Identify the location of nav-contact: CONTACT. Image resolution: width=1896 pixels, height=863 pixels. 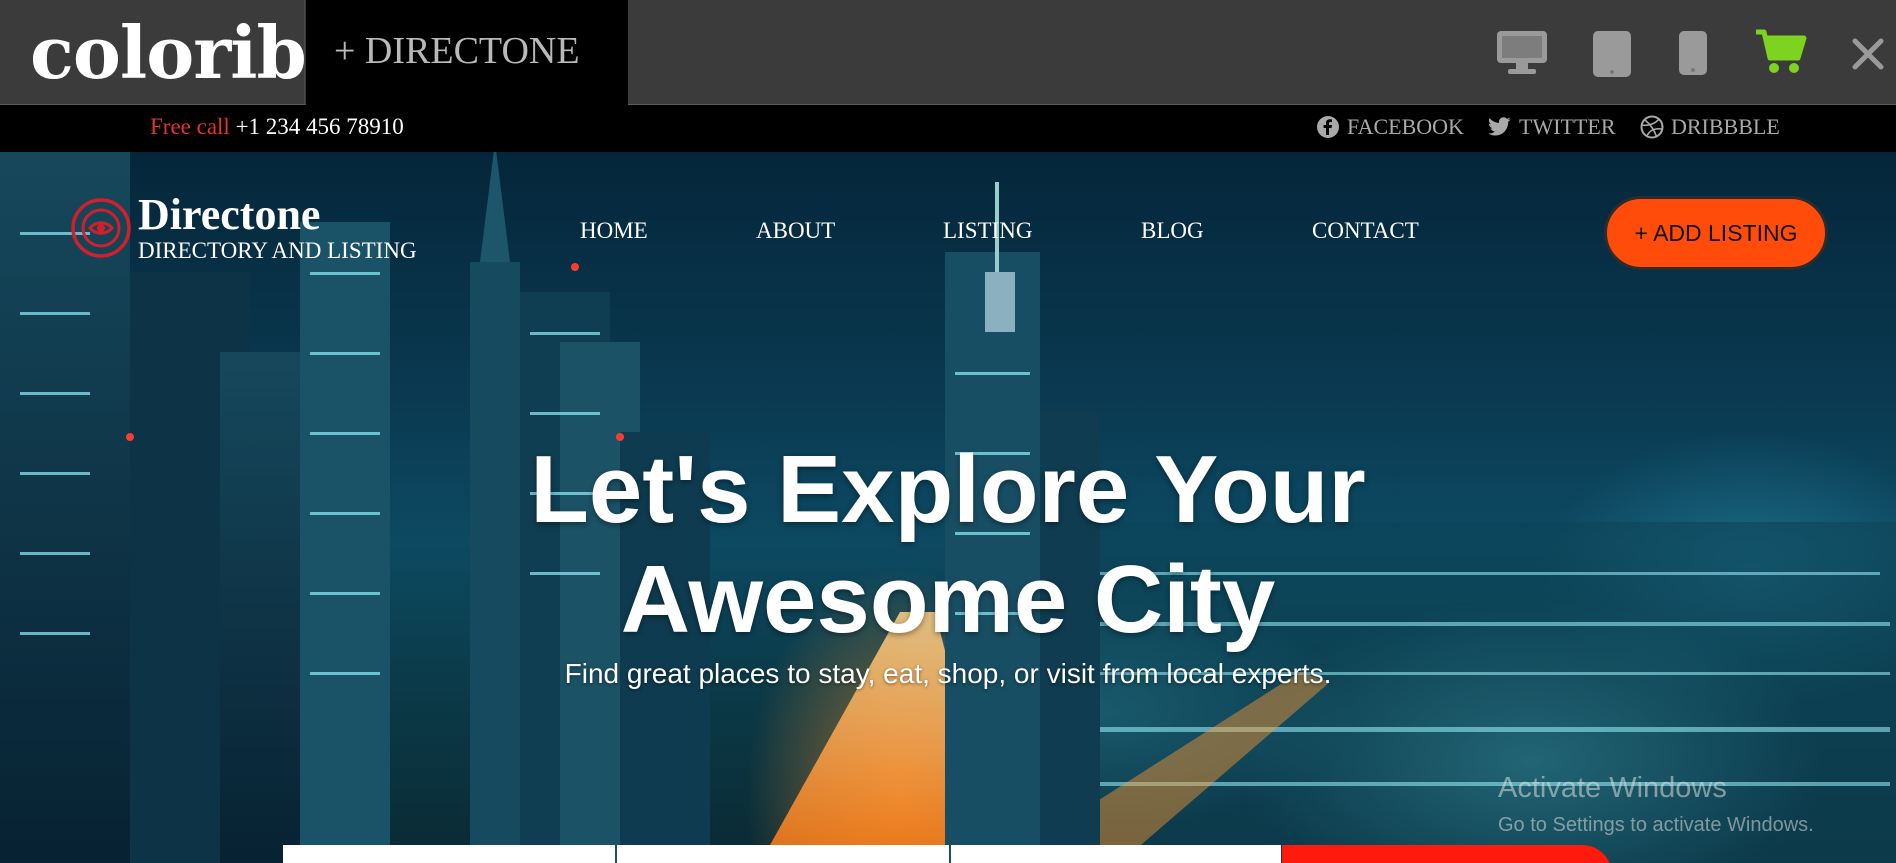
(1365, 231).